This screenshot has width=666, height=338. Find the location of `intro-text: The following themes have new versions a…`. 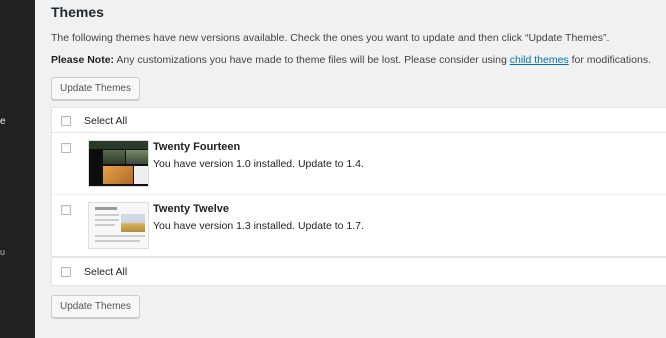

intro-text: The following themes have new versions a… is located at coordinates (330, 38).